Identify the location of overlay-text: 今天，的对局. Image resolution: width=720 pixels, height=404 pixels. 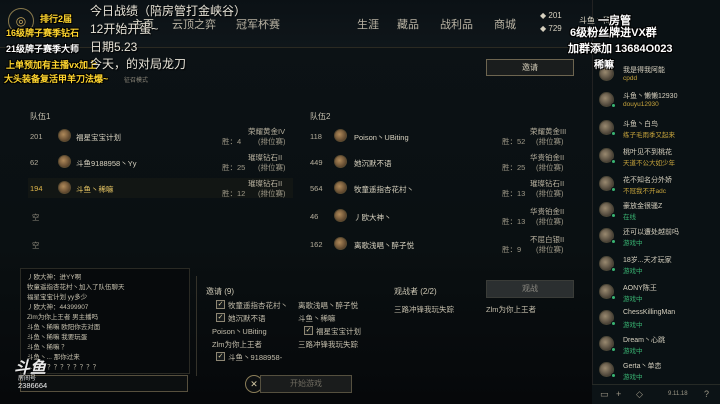
(126, 64).